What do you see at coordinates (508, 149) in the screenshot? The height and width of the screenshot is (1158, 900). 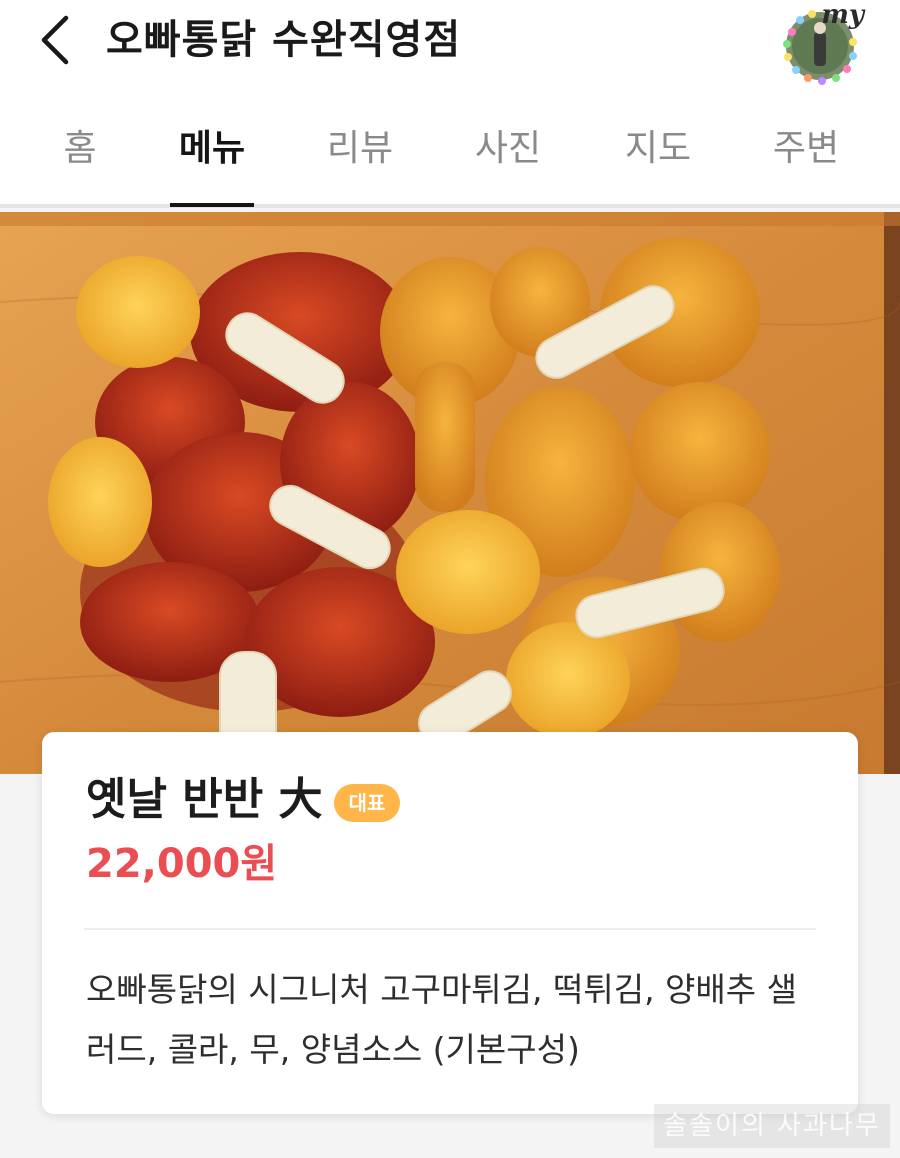 I see `tab-photos: 사진` at bounding box center [508, 149].